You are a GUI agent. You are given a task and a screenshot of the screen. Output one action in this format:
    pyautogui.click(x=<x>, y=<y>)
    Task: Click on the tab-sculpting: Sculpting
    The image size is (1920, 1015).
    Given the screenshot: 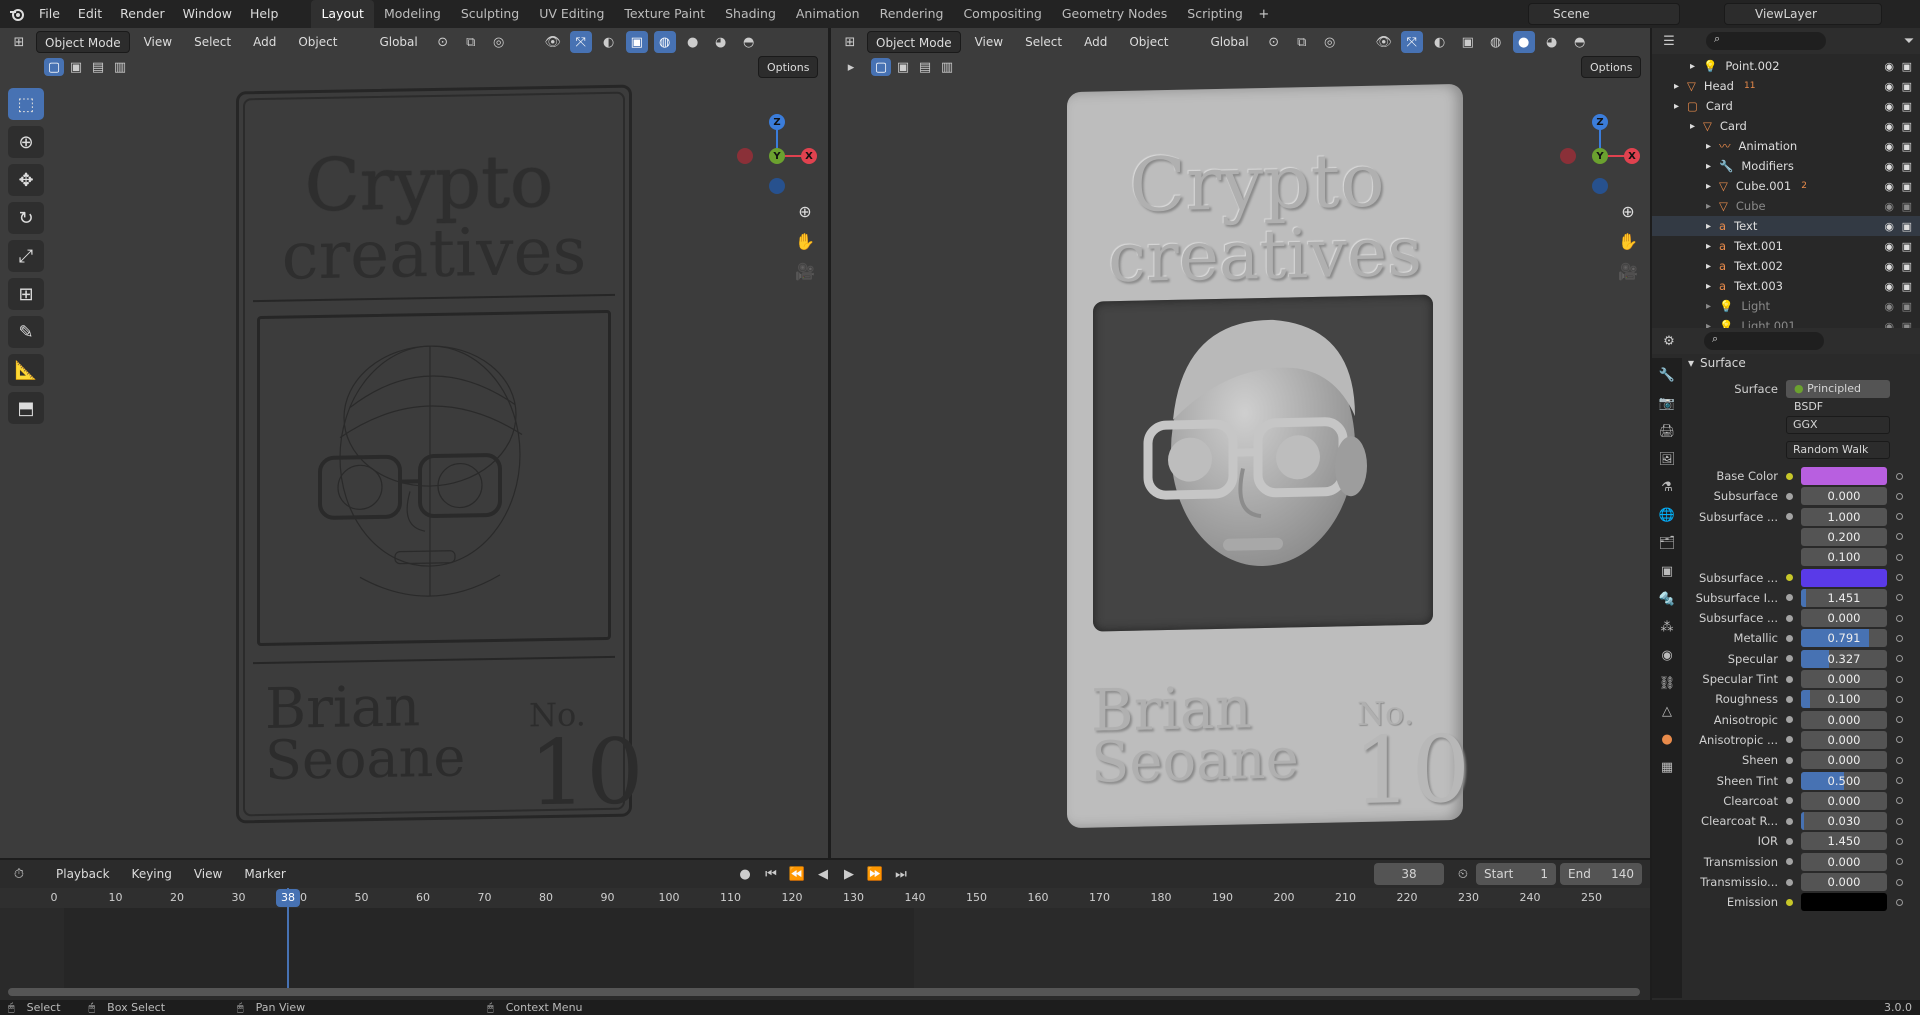 What is the action you would take?
    pyautogui.click(x=490, y=14)
    